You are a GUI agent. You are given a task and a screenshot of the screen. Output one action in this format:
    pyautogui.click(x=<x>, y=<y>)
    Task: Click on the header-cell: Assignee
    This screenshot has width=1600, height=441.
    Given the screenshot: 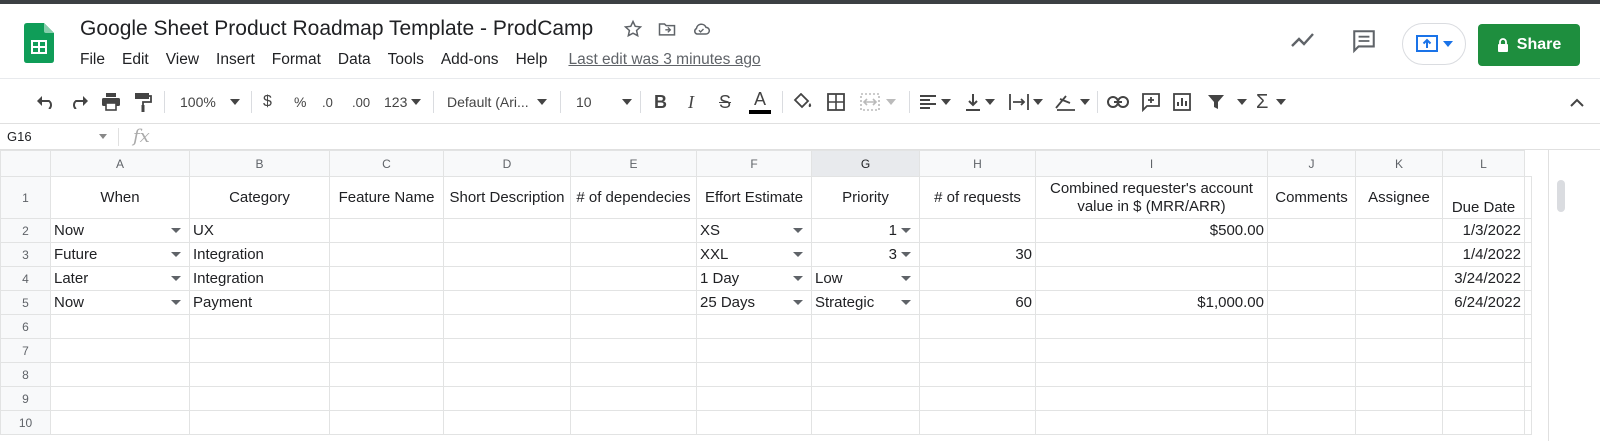 What is the action you would take?
    pyautogui.click(x=1399, y=197)
    